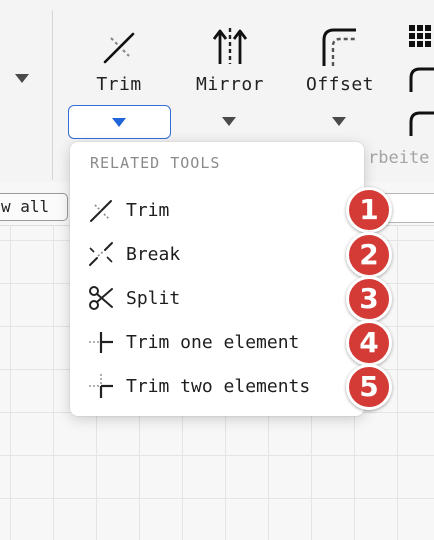  Describe the element at coordinates (34, 207) in the screenshot. I see `view-all-button: w all` at that location.